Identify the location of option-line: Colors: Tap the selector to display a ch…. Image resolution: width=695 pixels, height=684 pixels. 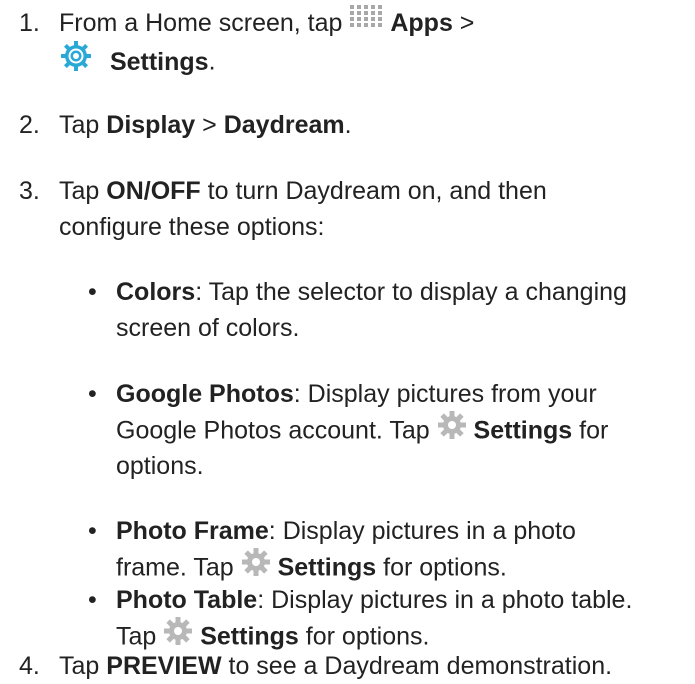
(371, 292).